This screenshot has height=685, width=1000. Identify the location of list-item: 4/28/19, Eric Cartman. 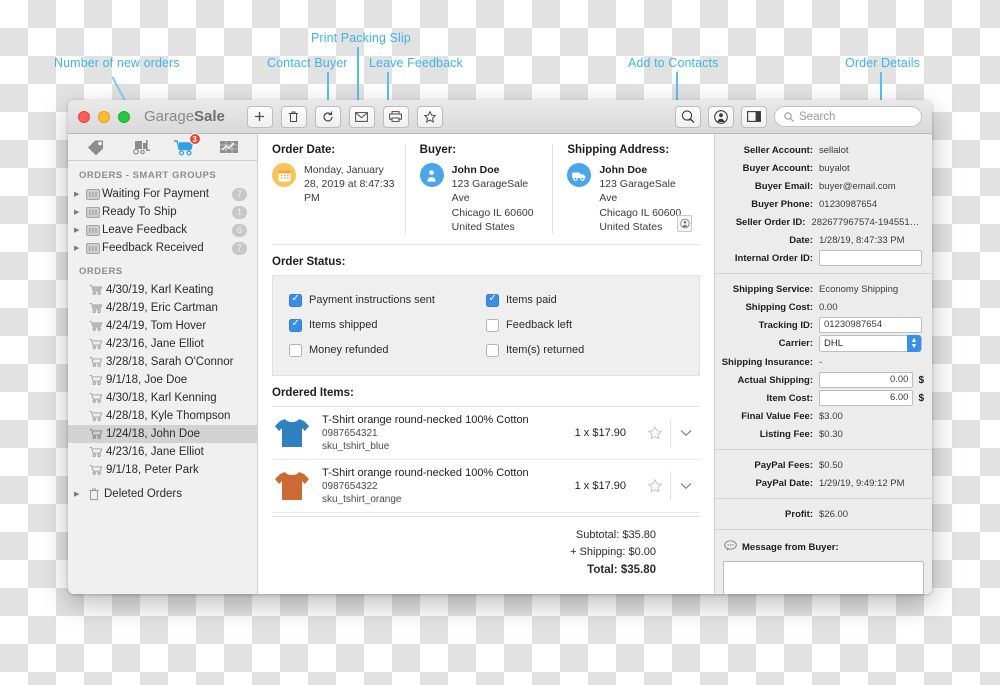
(162, 308).